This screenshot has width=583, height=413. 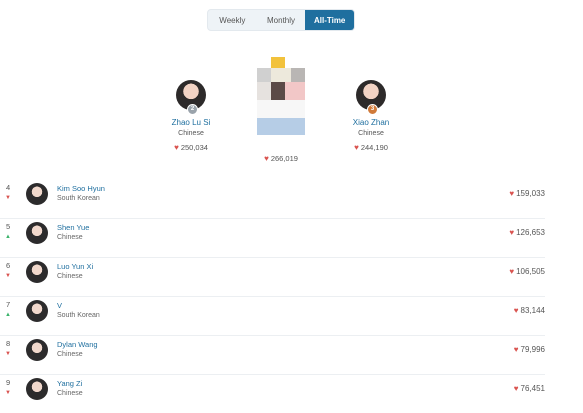 I want to click on podium-rank-2: 2 Zhao Lu Si Chinese ♥ 250,034, so click(x=191, y=116).